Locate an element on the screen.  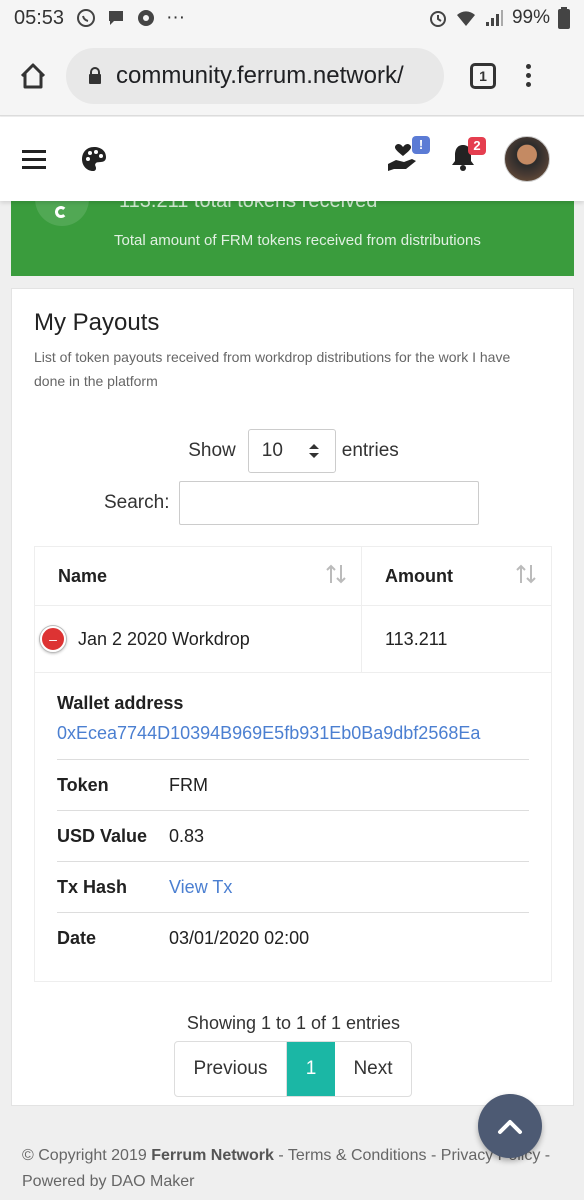
search-label: Search: is located at coordinates (137, 502).